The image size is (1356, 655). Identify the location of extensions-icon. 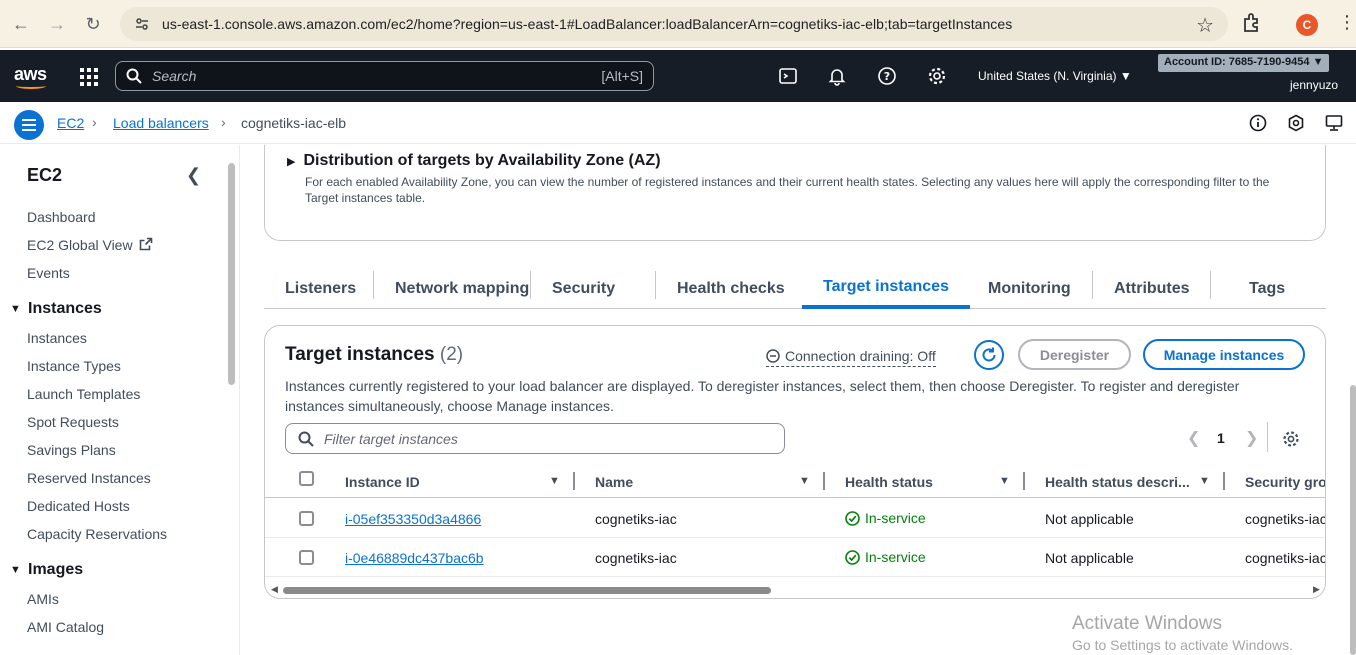
(1252, 23).